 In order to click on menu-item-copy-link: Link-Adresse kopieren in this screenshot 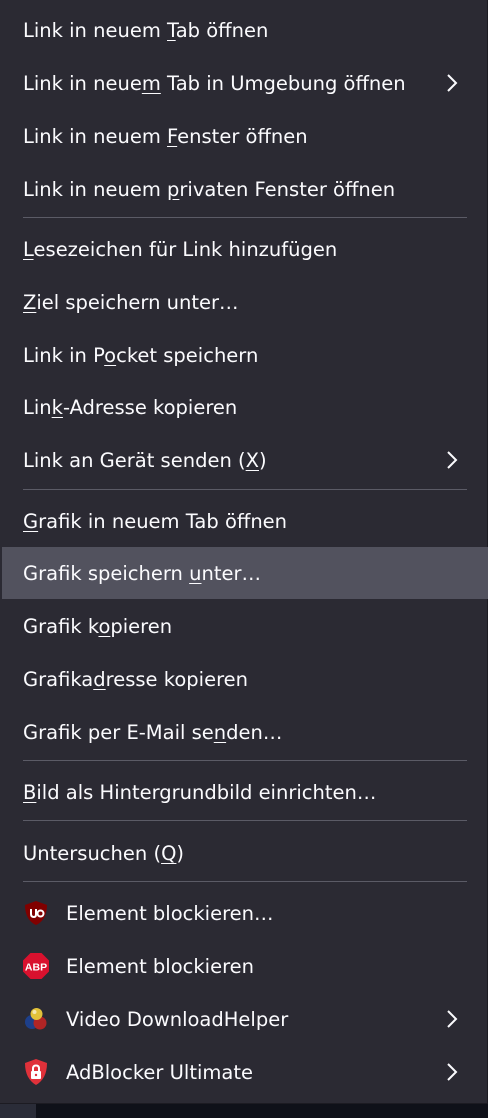, I will do `click(244, 407)`.